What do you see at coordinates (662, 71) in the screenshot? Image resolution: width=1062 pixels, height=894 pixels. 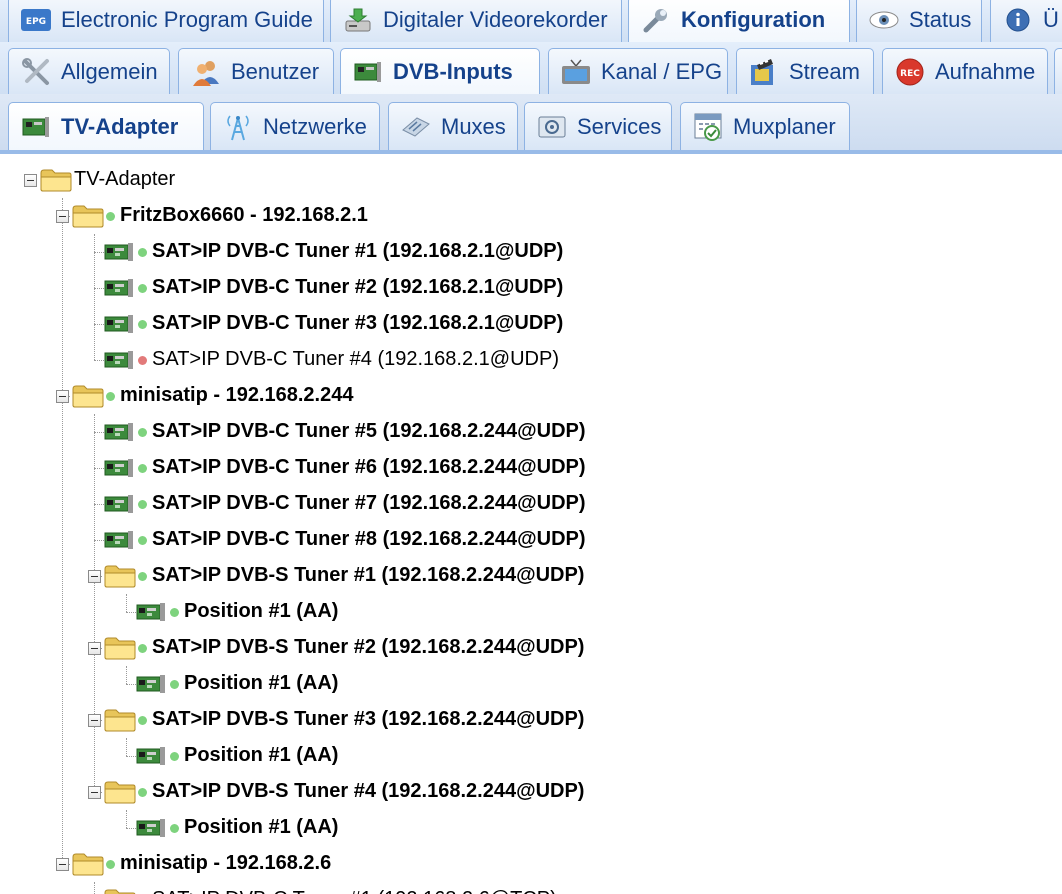 I see `tab-label: Kanal / EPG` at bounding box center [662, 71].